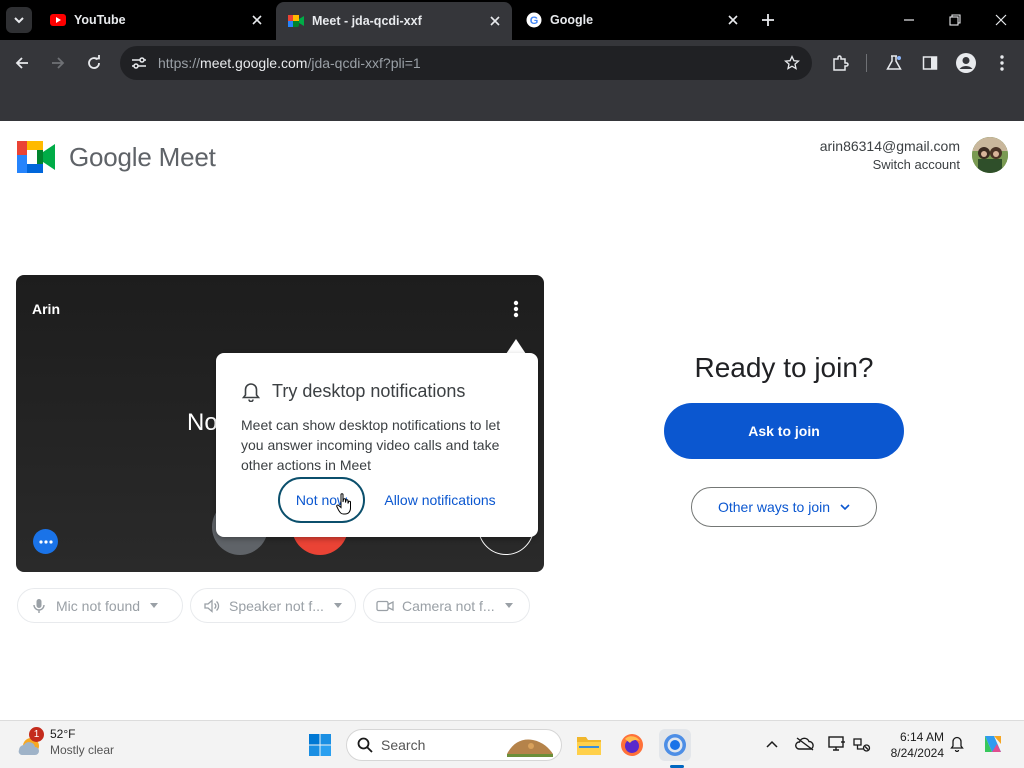 Image resolution: width=1024 pixels, height=768 pixels. What do you see at coordinates (454, 745) in the screenshot?
I see `taskbar-search: Search` at bounding box center [454, 745].